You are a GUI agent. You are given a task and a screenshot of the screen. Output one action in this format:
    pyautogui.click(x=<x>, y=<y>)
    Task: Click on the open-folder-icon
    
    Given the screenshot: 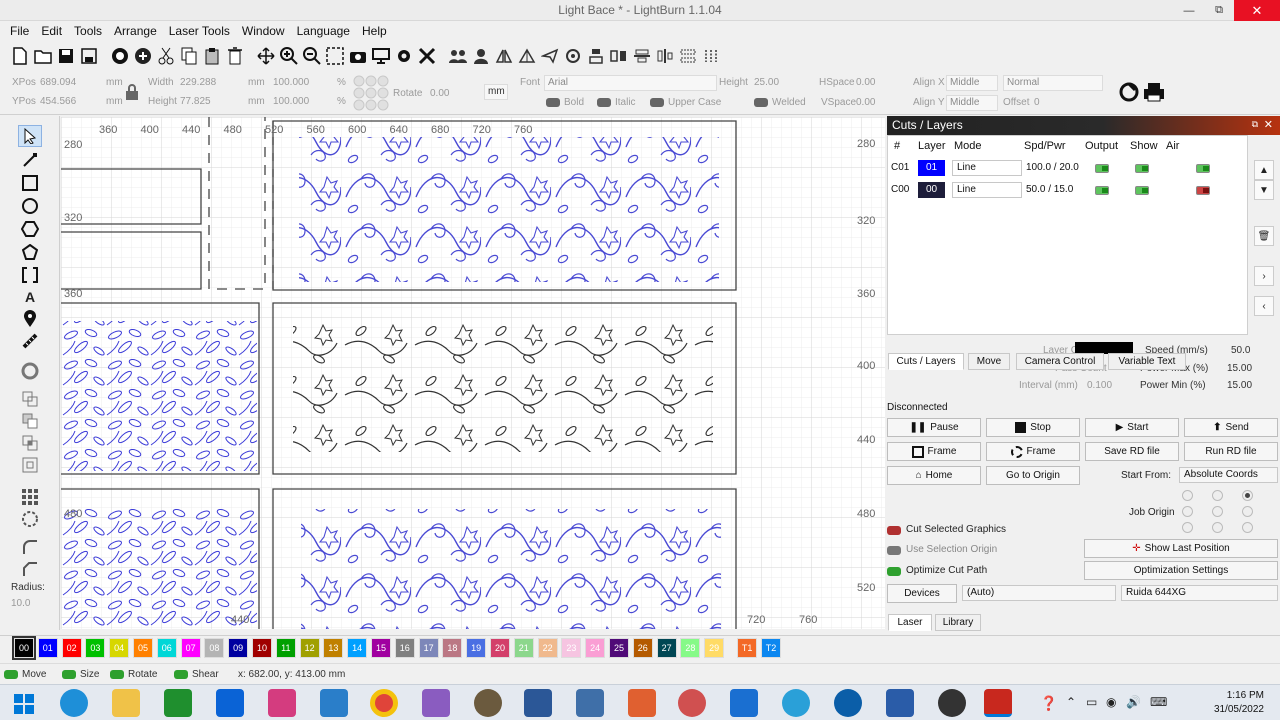 What is the action you would take?
    pyautogui.click(x=42, y=56)
    